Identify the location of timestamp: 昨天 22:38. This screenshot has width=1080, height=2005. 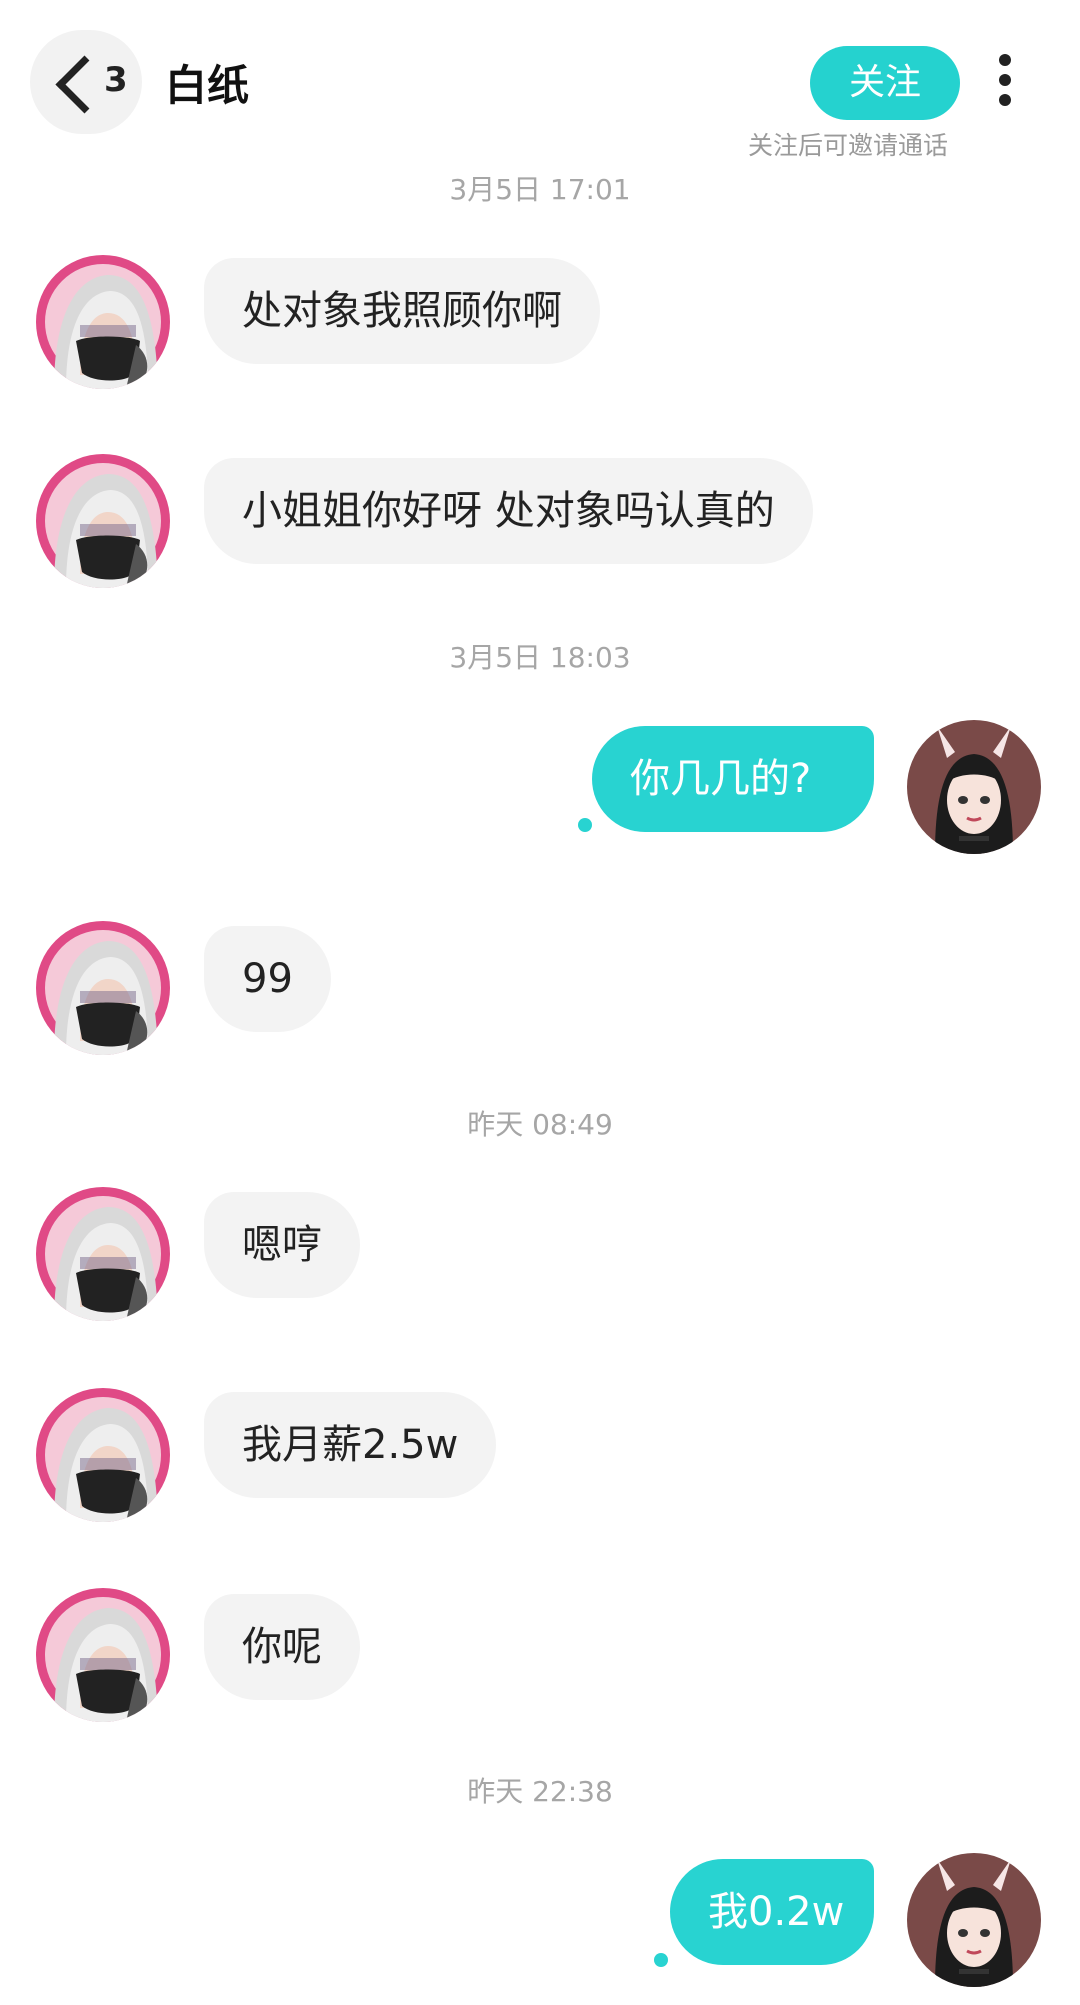
(540, 1791).